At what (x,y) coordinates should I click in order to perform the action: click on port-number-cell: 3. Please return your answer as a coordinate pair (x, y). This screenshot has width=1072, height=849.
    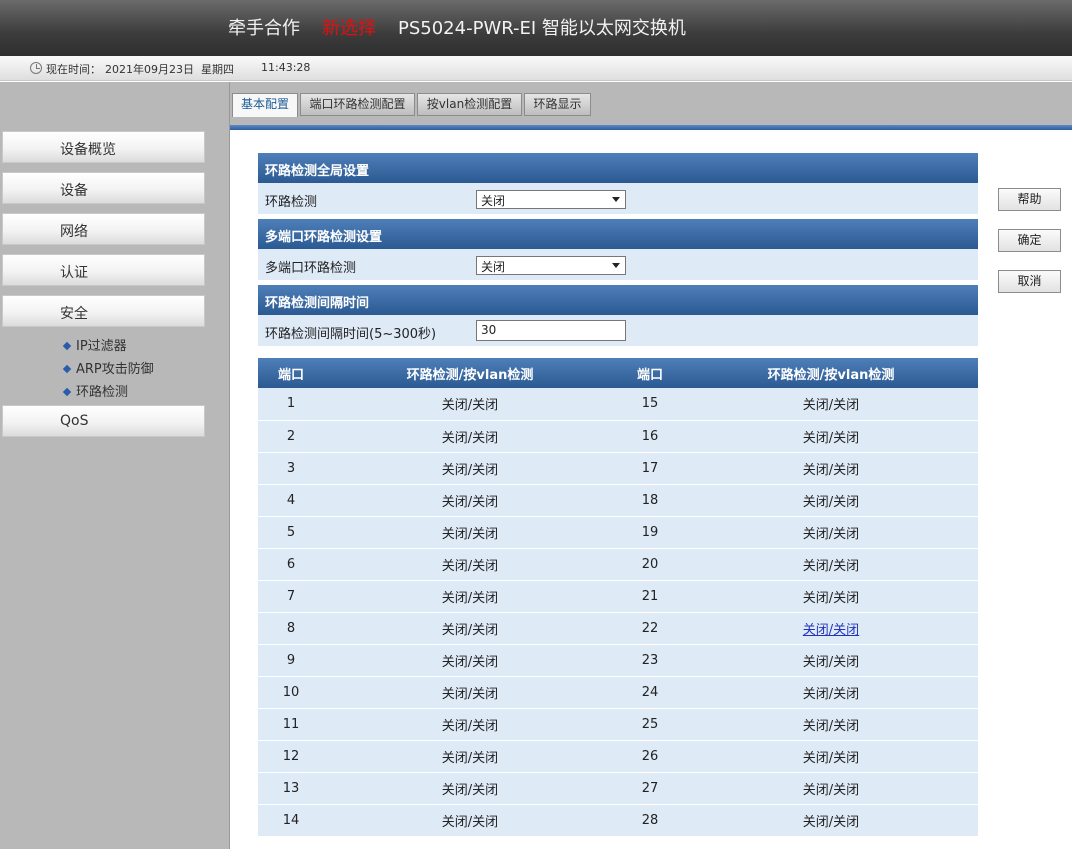
    Looking at the image, I should click on (291, 468).